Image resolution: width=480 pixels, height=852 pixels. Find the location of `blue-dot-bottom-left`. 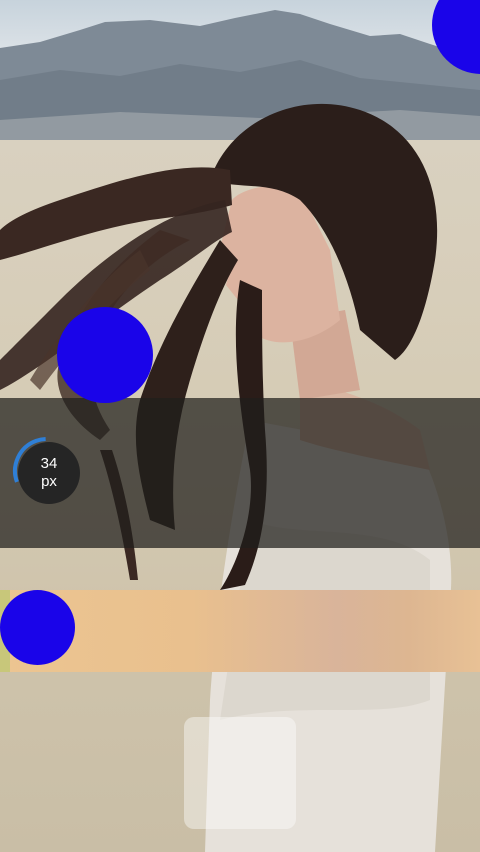

blue-dot-bottom-left is located at coordinates (37, 627).